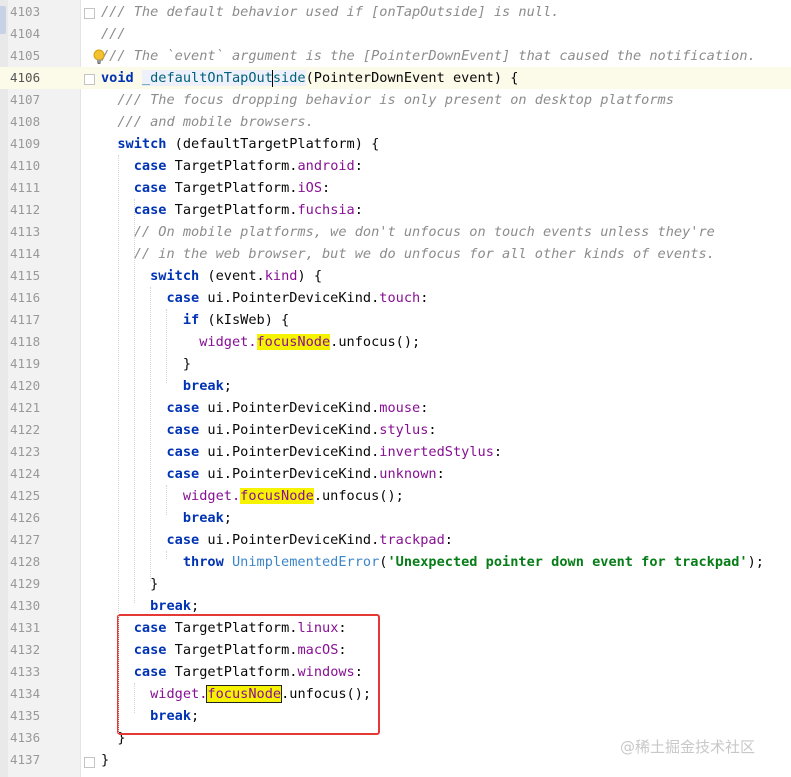 This screenshot has height=777, width=791. Describe the element at coordinates (30, 210) in the screenshot. I see `line-number: 4112` at that location.